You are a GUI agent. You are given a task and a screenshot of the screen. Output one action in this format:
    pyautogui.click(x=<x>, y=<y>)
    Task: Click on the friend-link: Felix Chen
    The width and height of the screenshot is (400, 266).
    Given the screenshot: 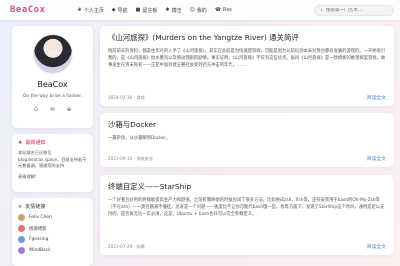 What is the action you would take?
    pyautogui.click(x=52, y=217)
    